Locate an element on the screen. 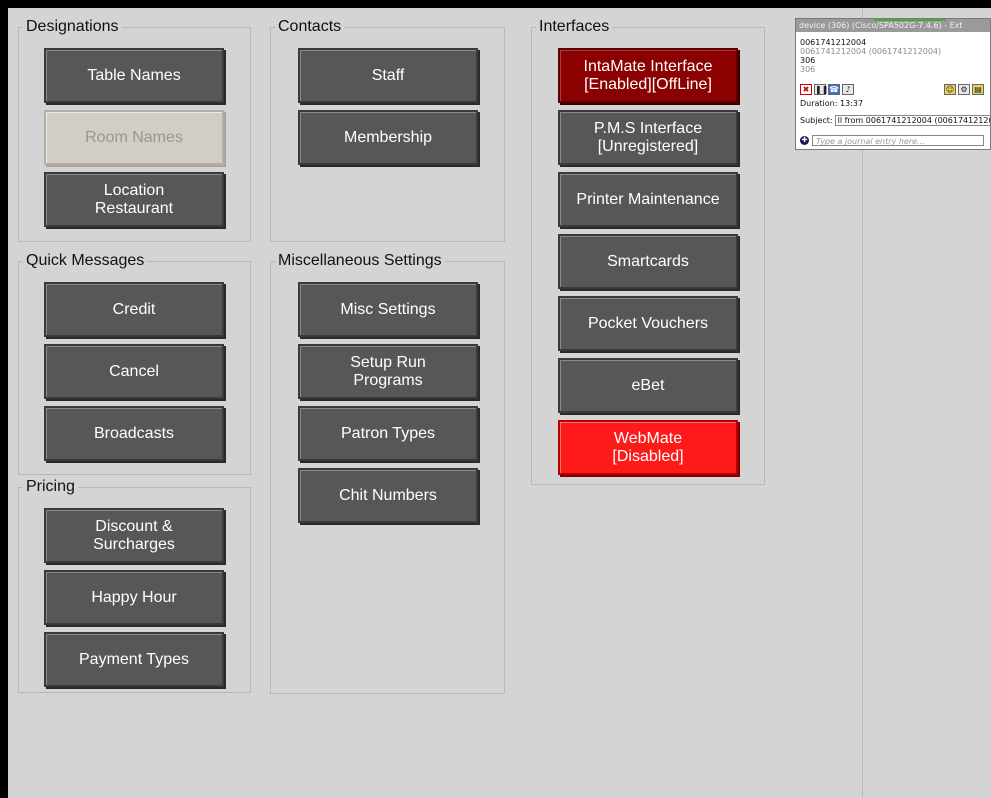  membership-button: Membership is located at coordinates (388, 137).